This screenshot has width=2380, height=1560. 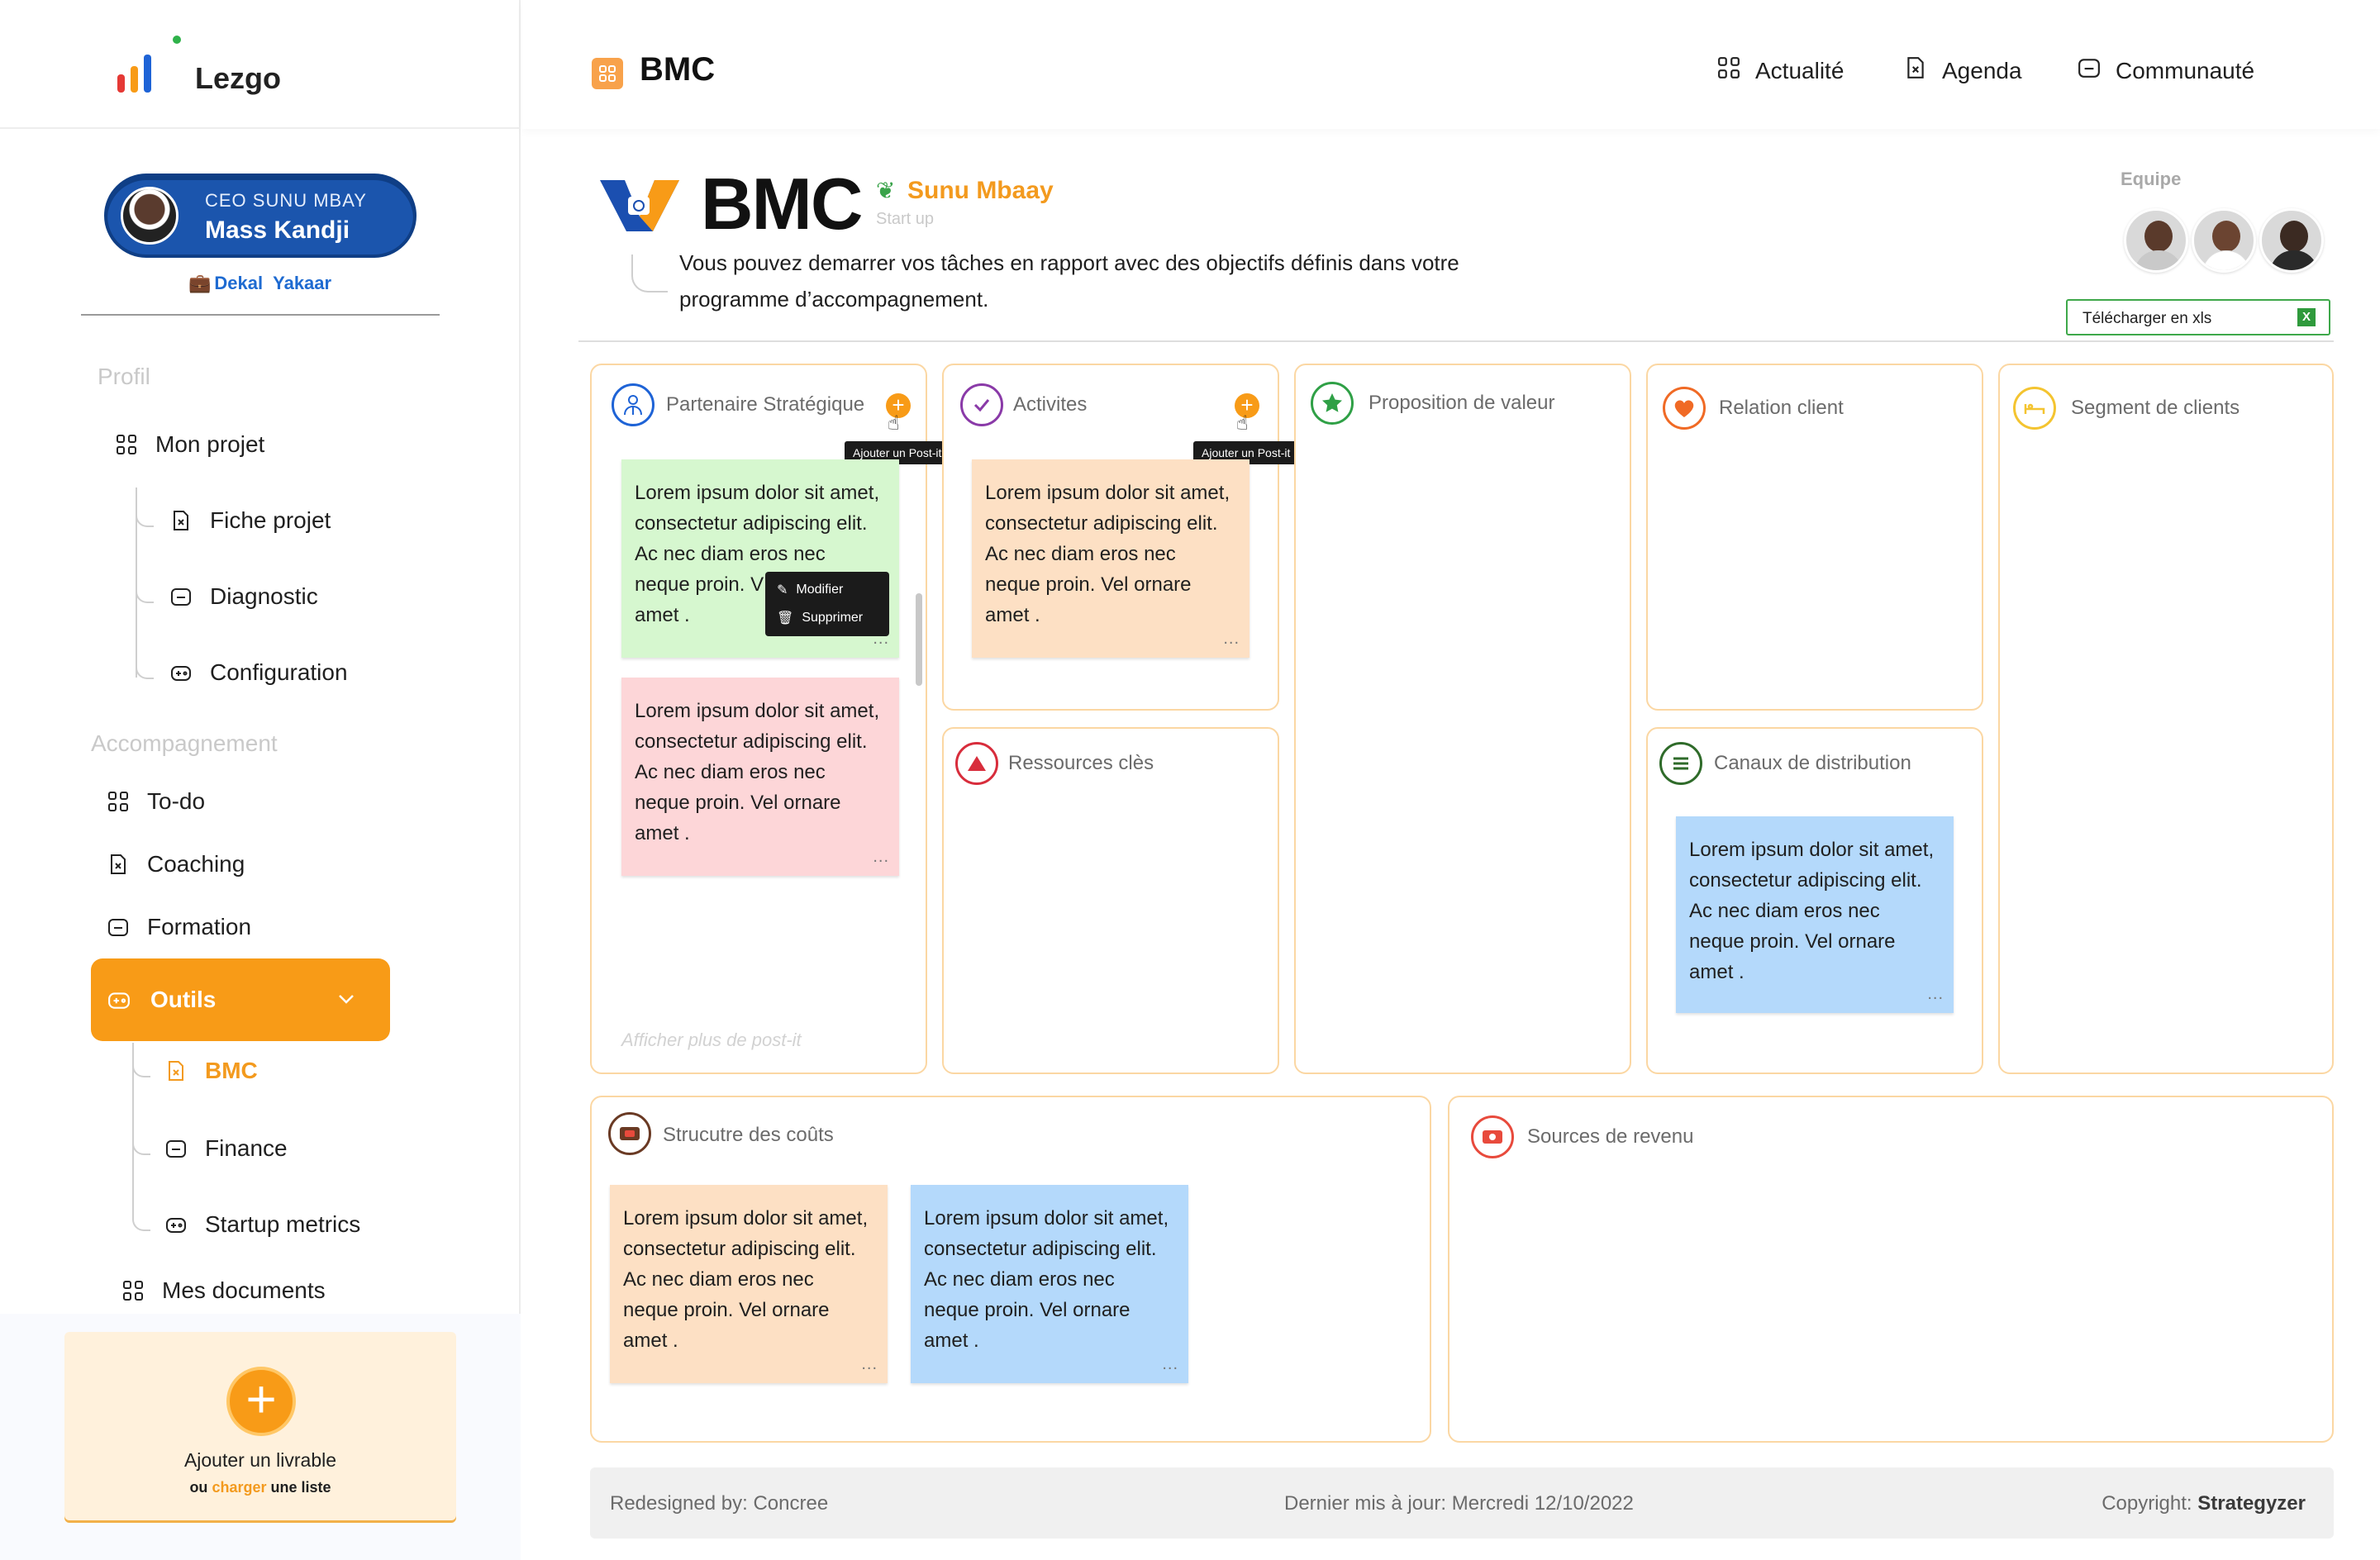 What do you see at coordinates (980, 190) in the screenshot?
I see `startup-name-text: Sunu Mbaay` at bounding box center [980, 190].